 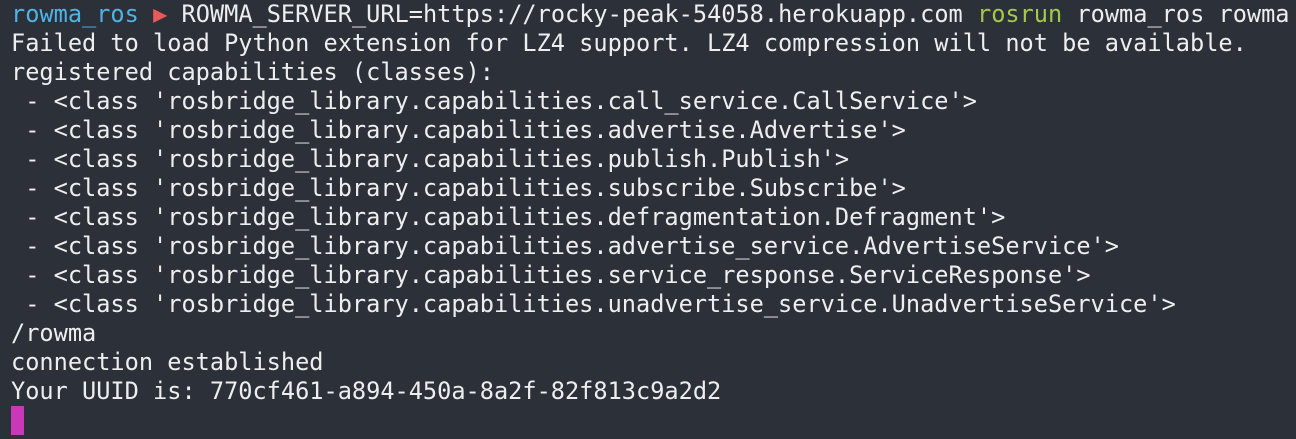 What do you see at coordinates (75, 14) in the screenshot?
I see `prompt-user: rowma_ros` at bounding box center [75, 14].